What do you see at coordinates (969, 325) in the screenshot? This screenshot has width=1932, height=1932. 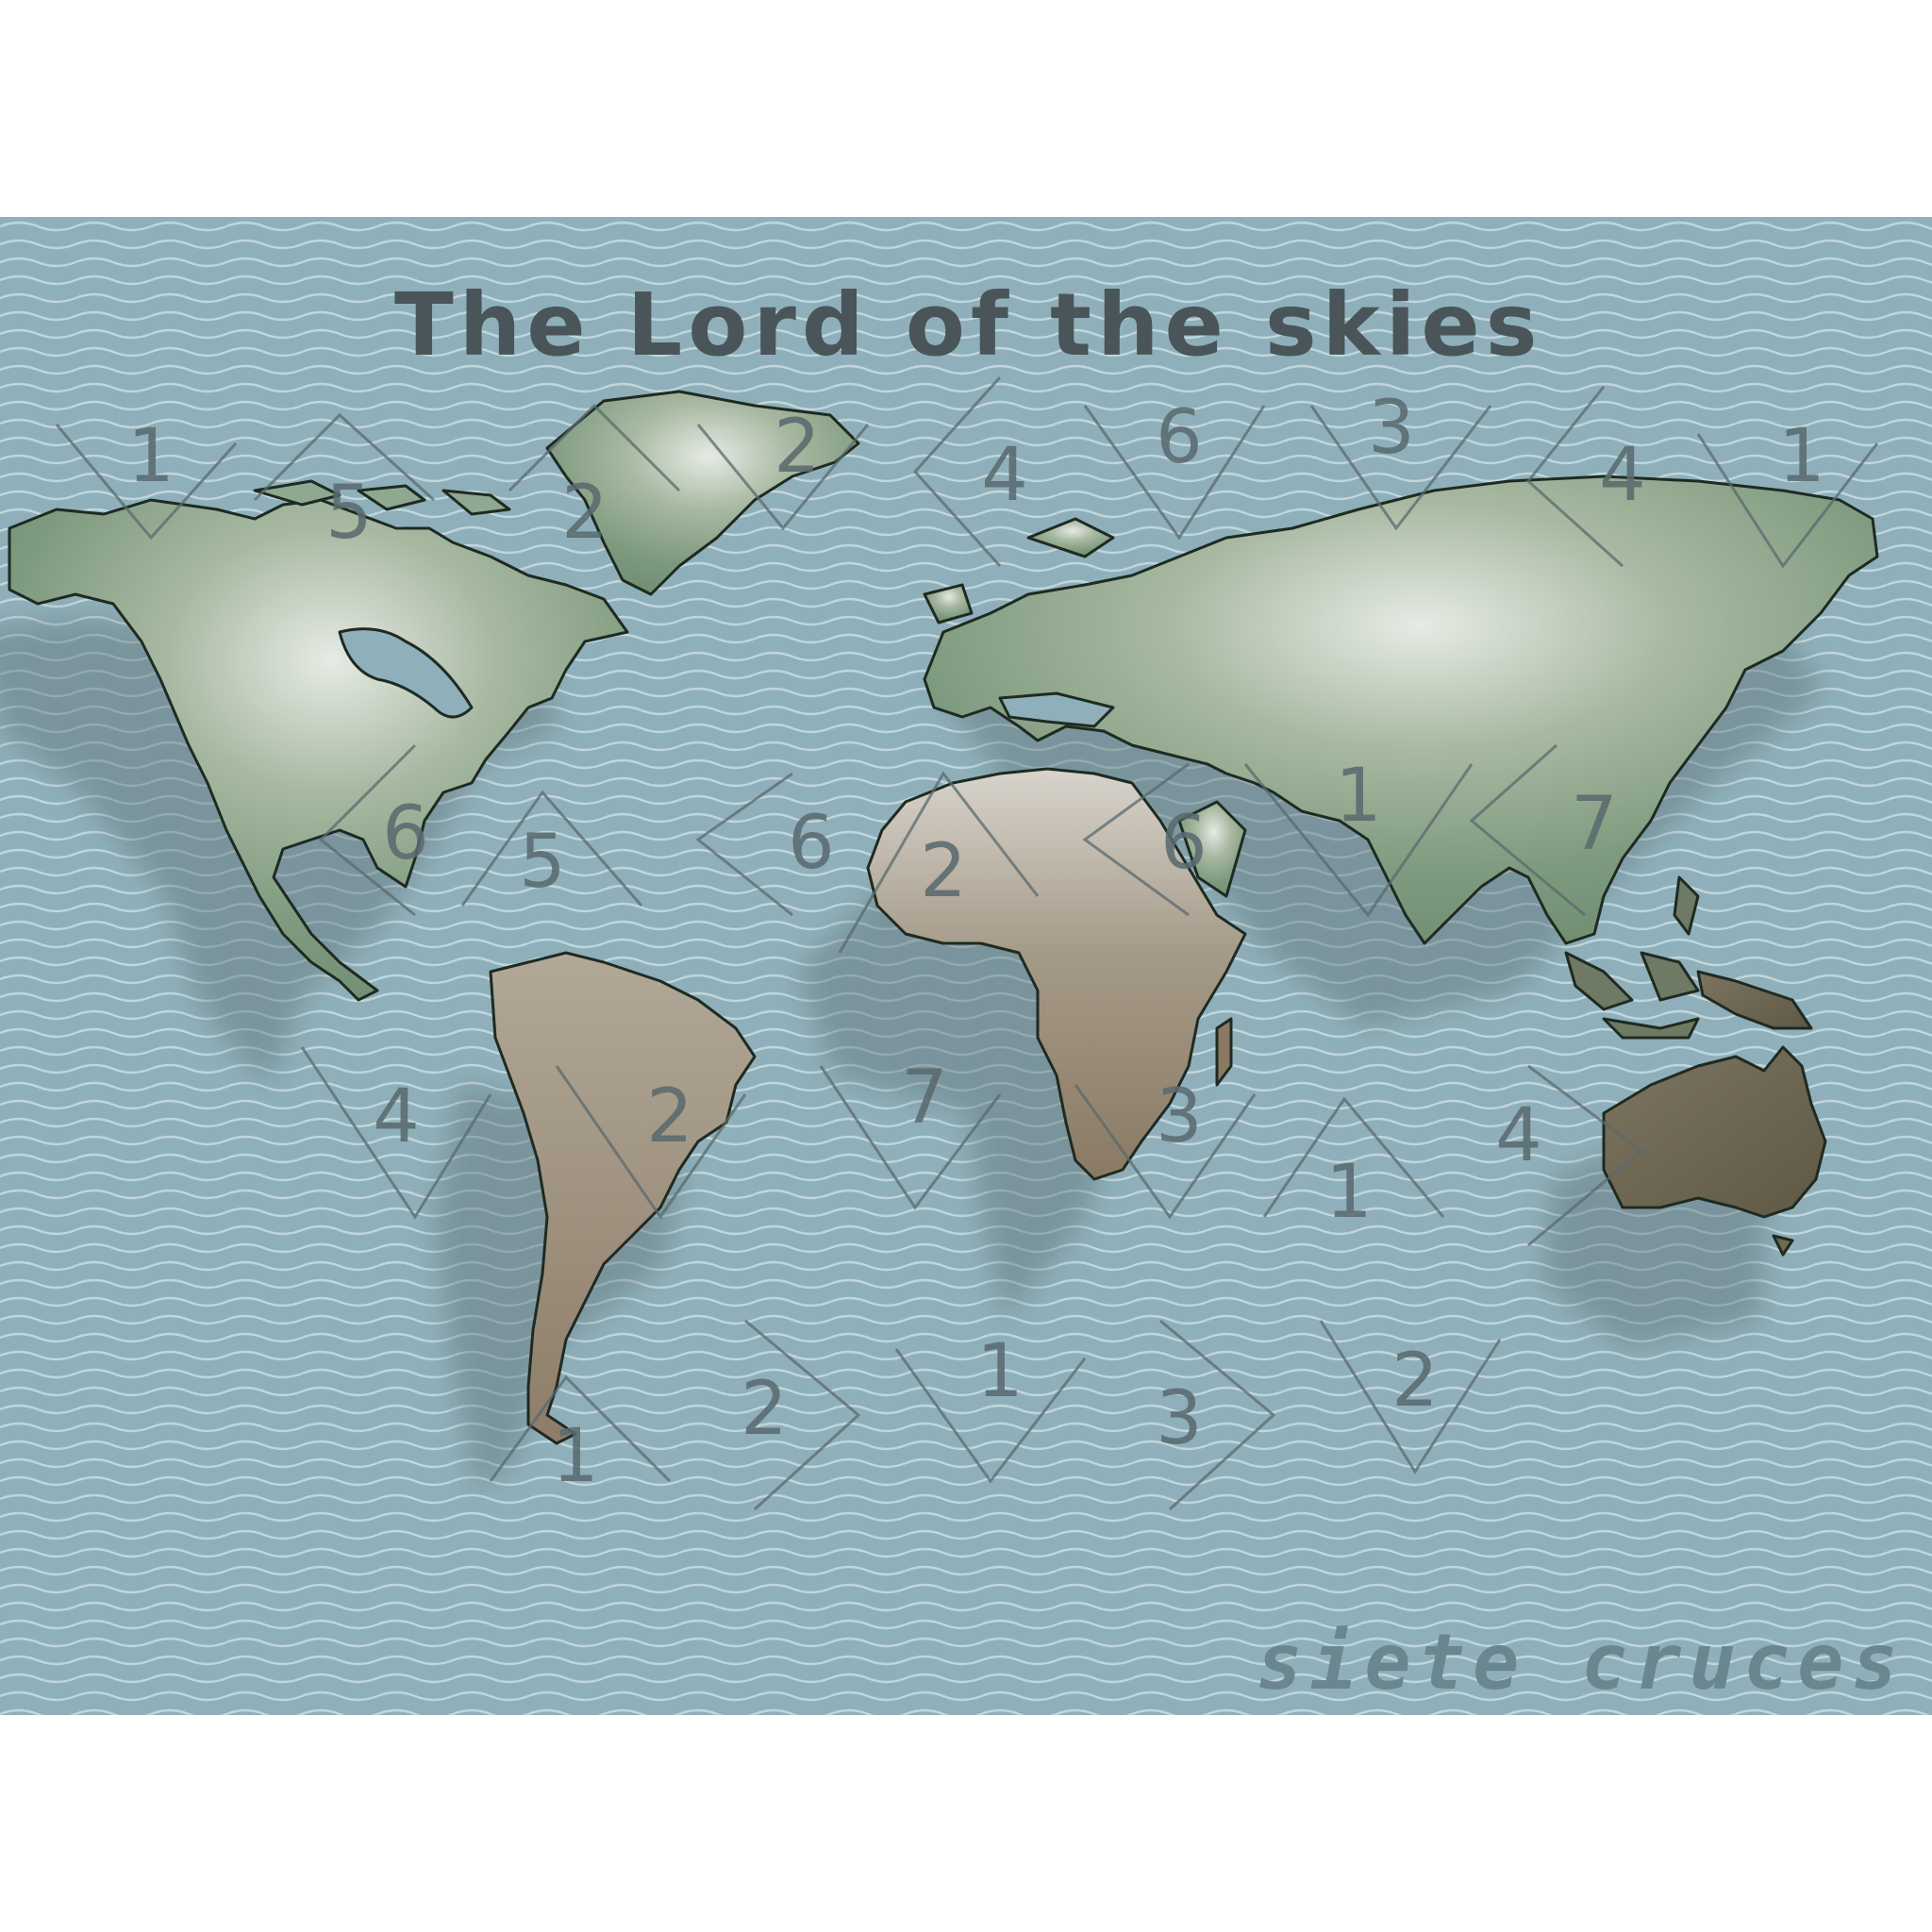 I see `map-title: The Lord of the skies` at bounding box center [969, 325].